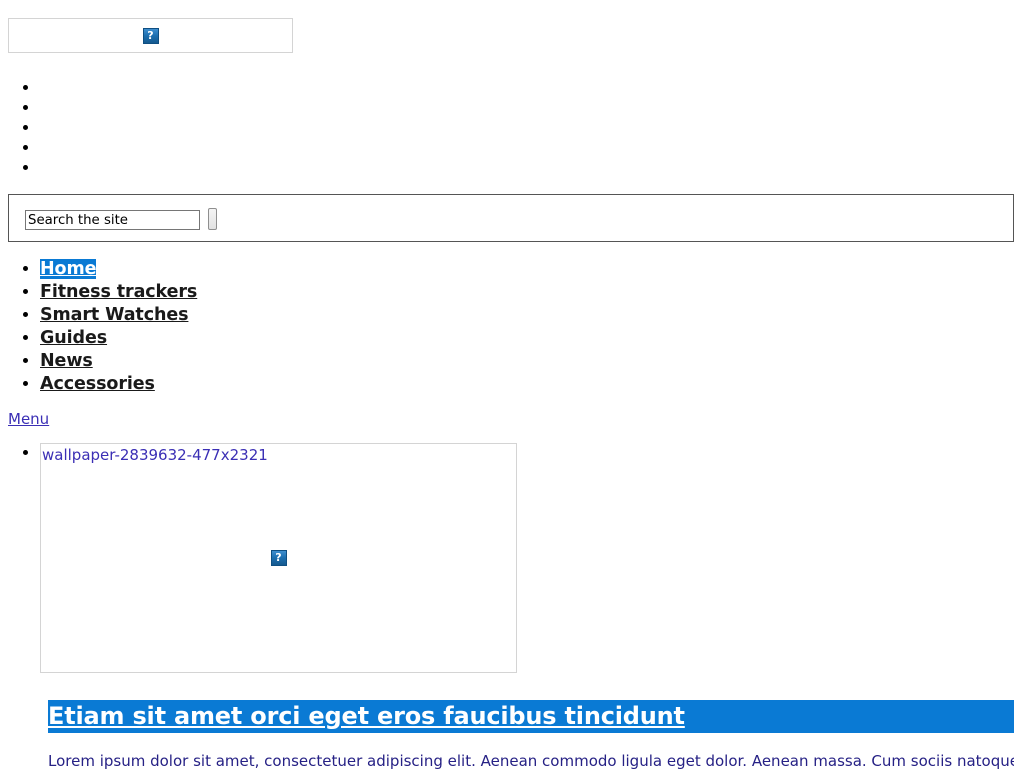 This screenshot has width=1024, height=771. I want to click on nav-link-fitness-trackers: Fitness trackers, so click(118, 292).